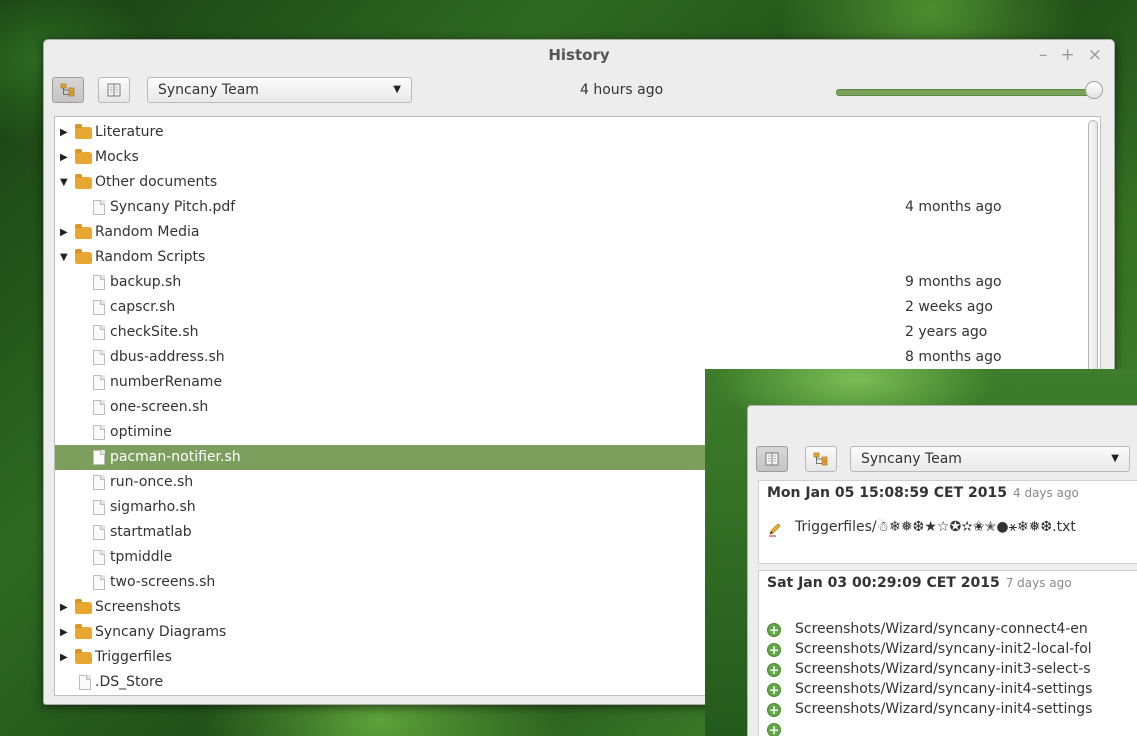 The image size is (1137, 736). I want to click on tree-item-modified: 9 months ago, so click(953, 282).